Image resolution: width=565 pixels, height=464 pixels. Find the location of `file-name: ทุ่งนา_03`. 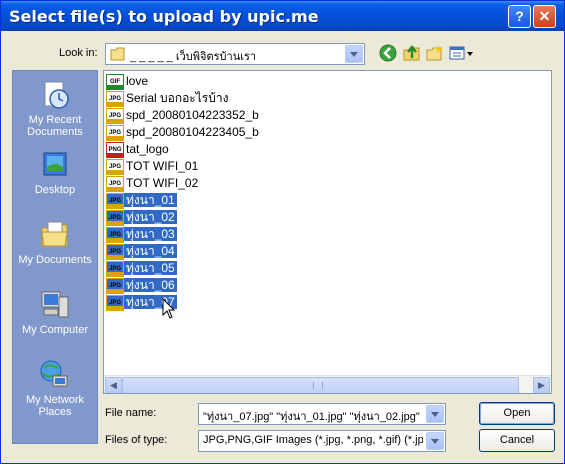

file-name: ทุ่งนา_03 is located at coordinates (150, 234).